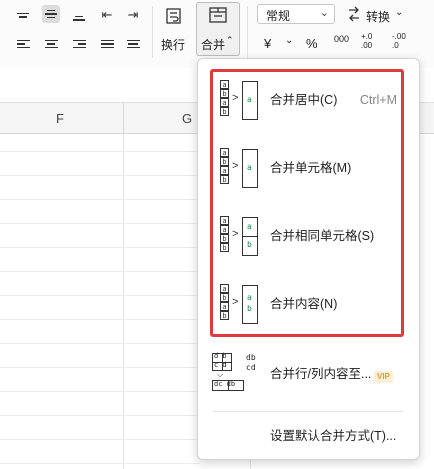 The height and width of the screenshot is (469, 434). Describe the element at coordinates (107, 15) in the screenshot. I see `decrease-indent-icon: ⇤` at that location.